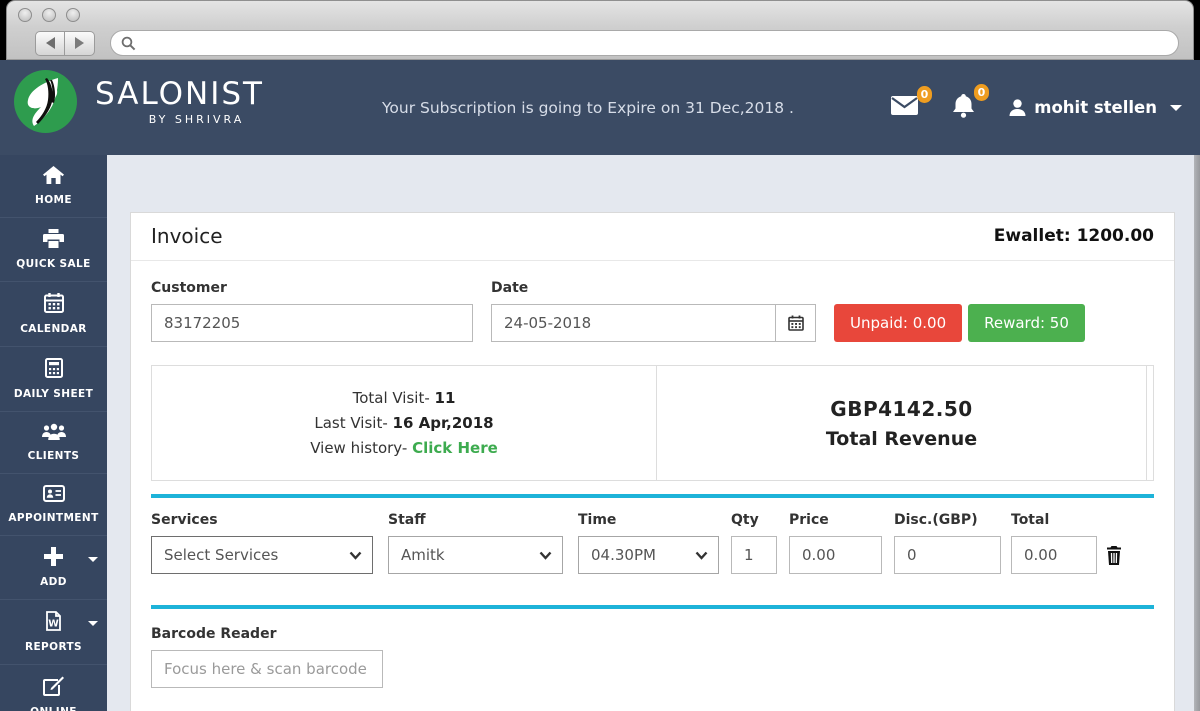 The width and height of the screenshot is (1200, 711). I want to click on search-icon, so click(128, 43).